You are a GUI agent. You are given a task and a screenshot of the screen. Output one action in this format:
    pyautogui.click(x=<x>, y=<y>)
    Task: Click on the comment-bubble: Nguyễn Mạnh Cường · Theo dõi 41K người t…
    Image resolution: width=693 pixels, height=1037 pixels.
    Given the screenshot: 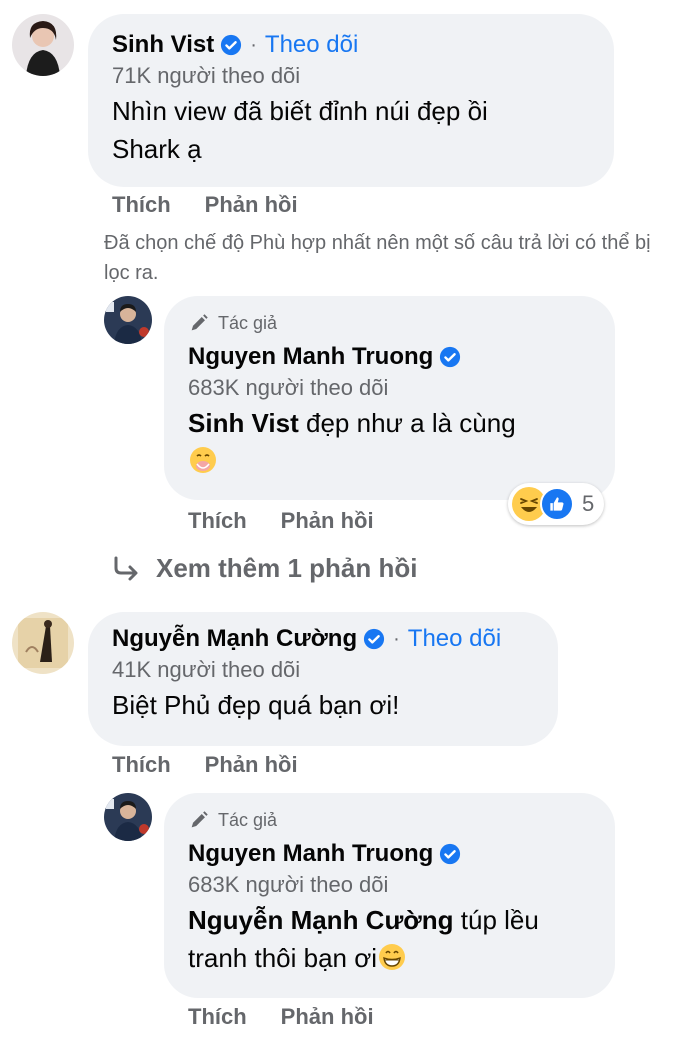 What is the action you would take?
    pyautogui.click(x=323, y=679)
    